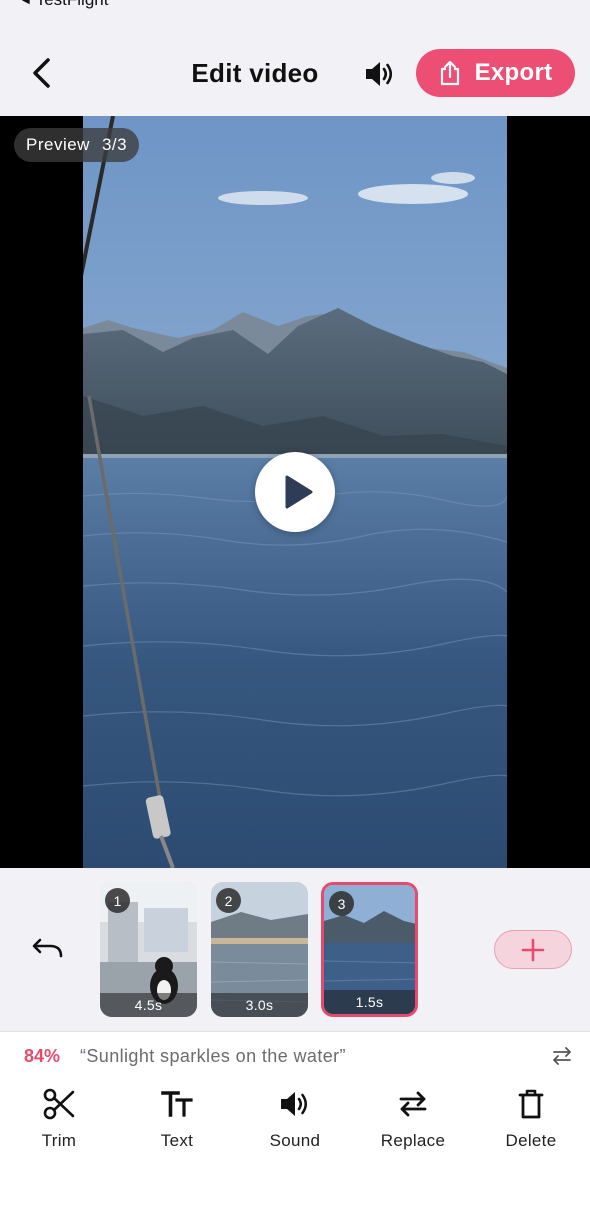 The image size is (590, 1221). I want to click on clip-thumbnail-1: 1 4.5s, so click(148, 949).